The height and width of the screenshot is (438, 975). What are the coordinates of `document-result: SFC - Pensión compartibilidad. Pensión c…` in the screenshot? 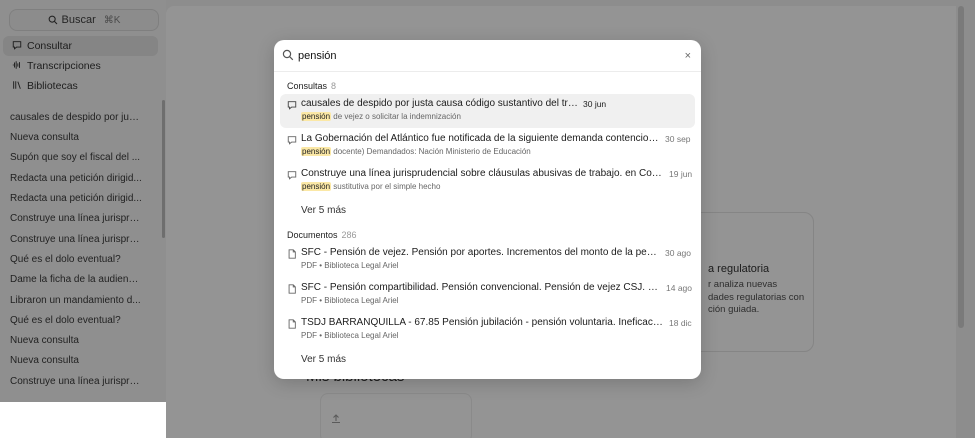 It's located at (487, 295).